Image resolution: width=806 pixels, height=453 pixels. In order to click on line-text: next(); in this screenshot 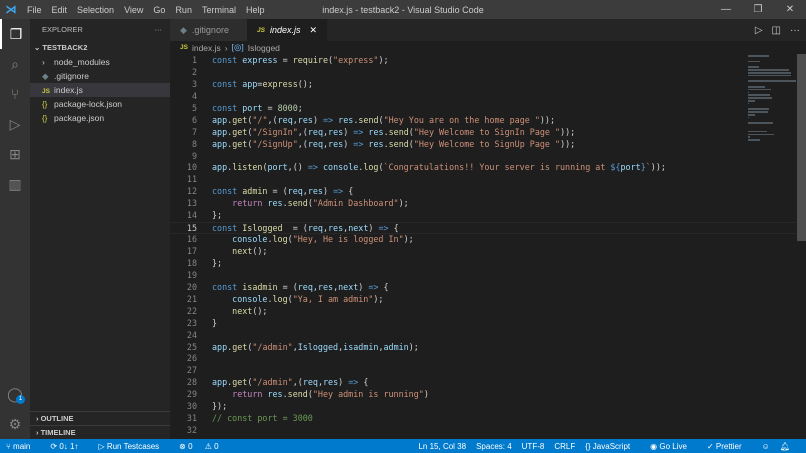, I will do `click(232, 312)`.